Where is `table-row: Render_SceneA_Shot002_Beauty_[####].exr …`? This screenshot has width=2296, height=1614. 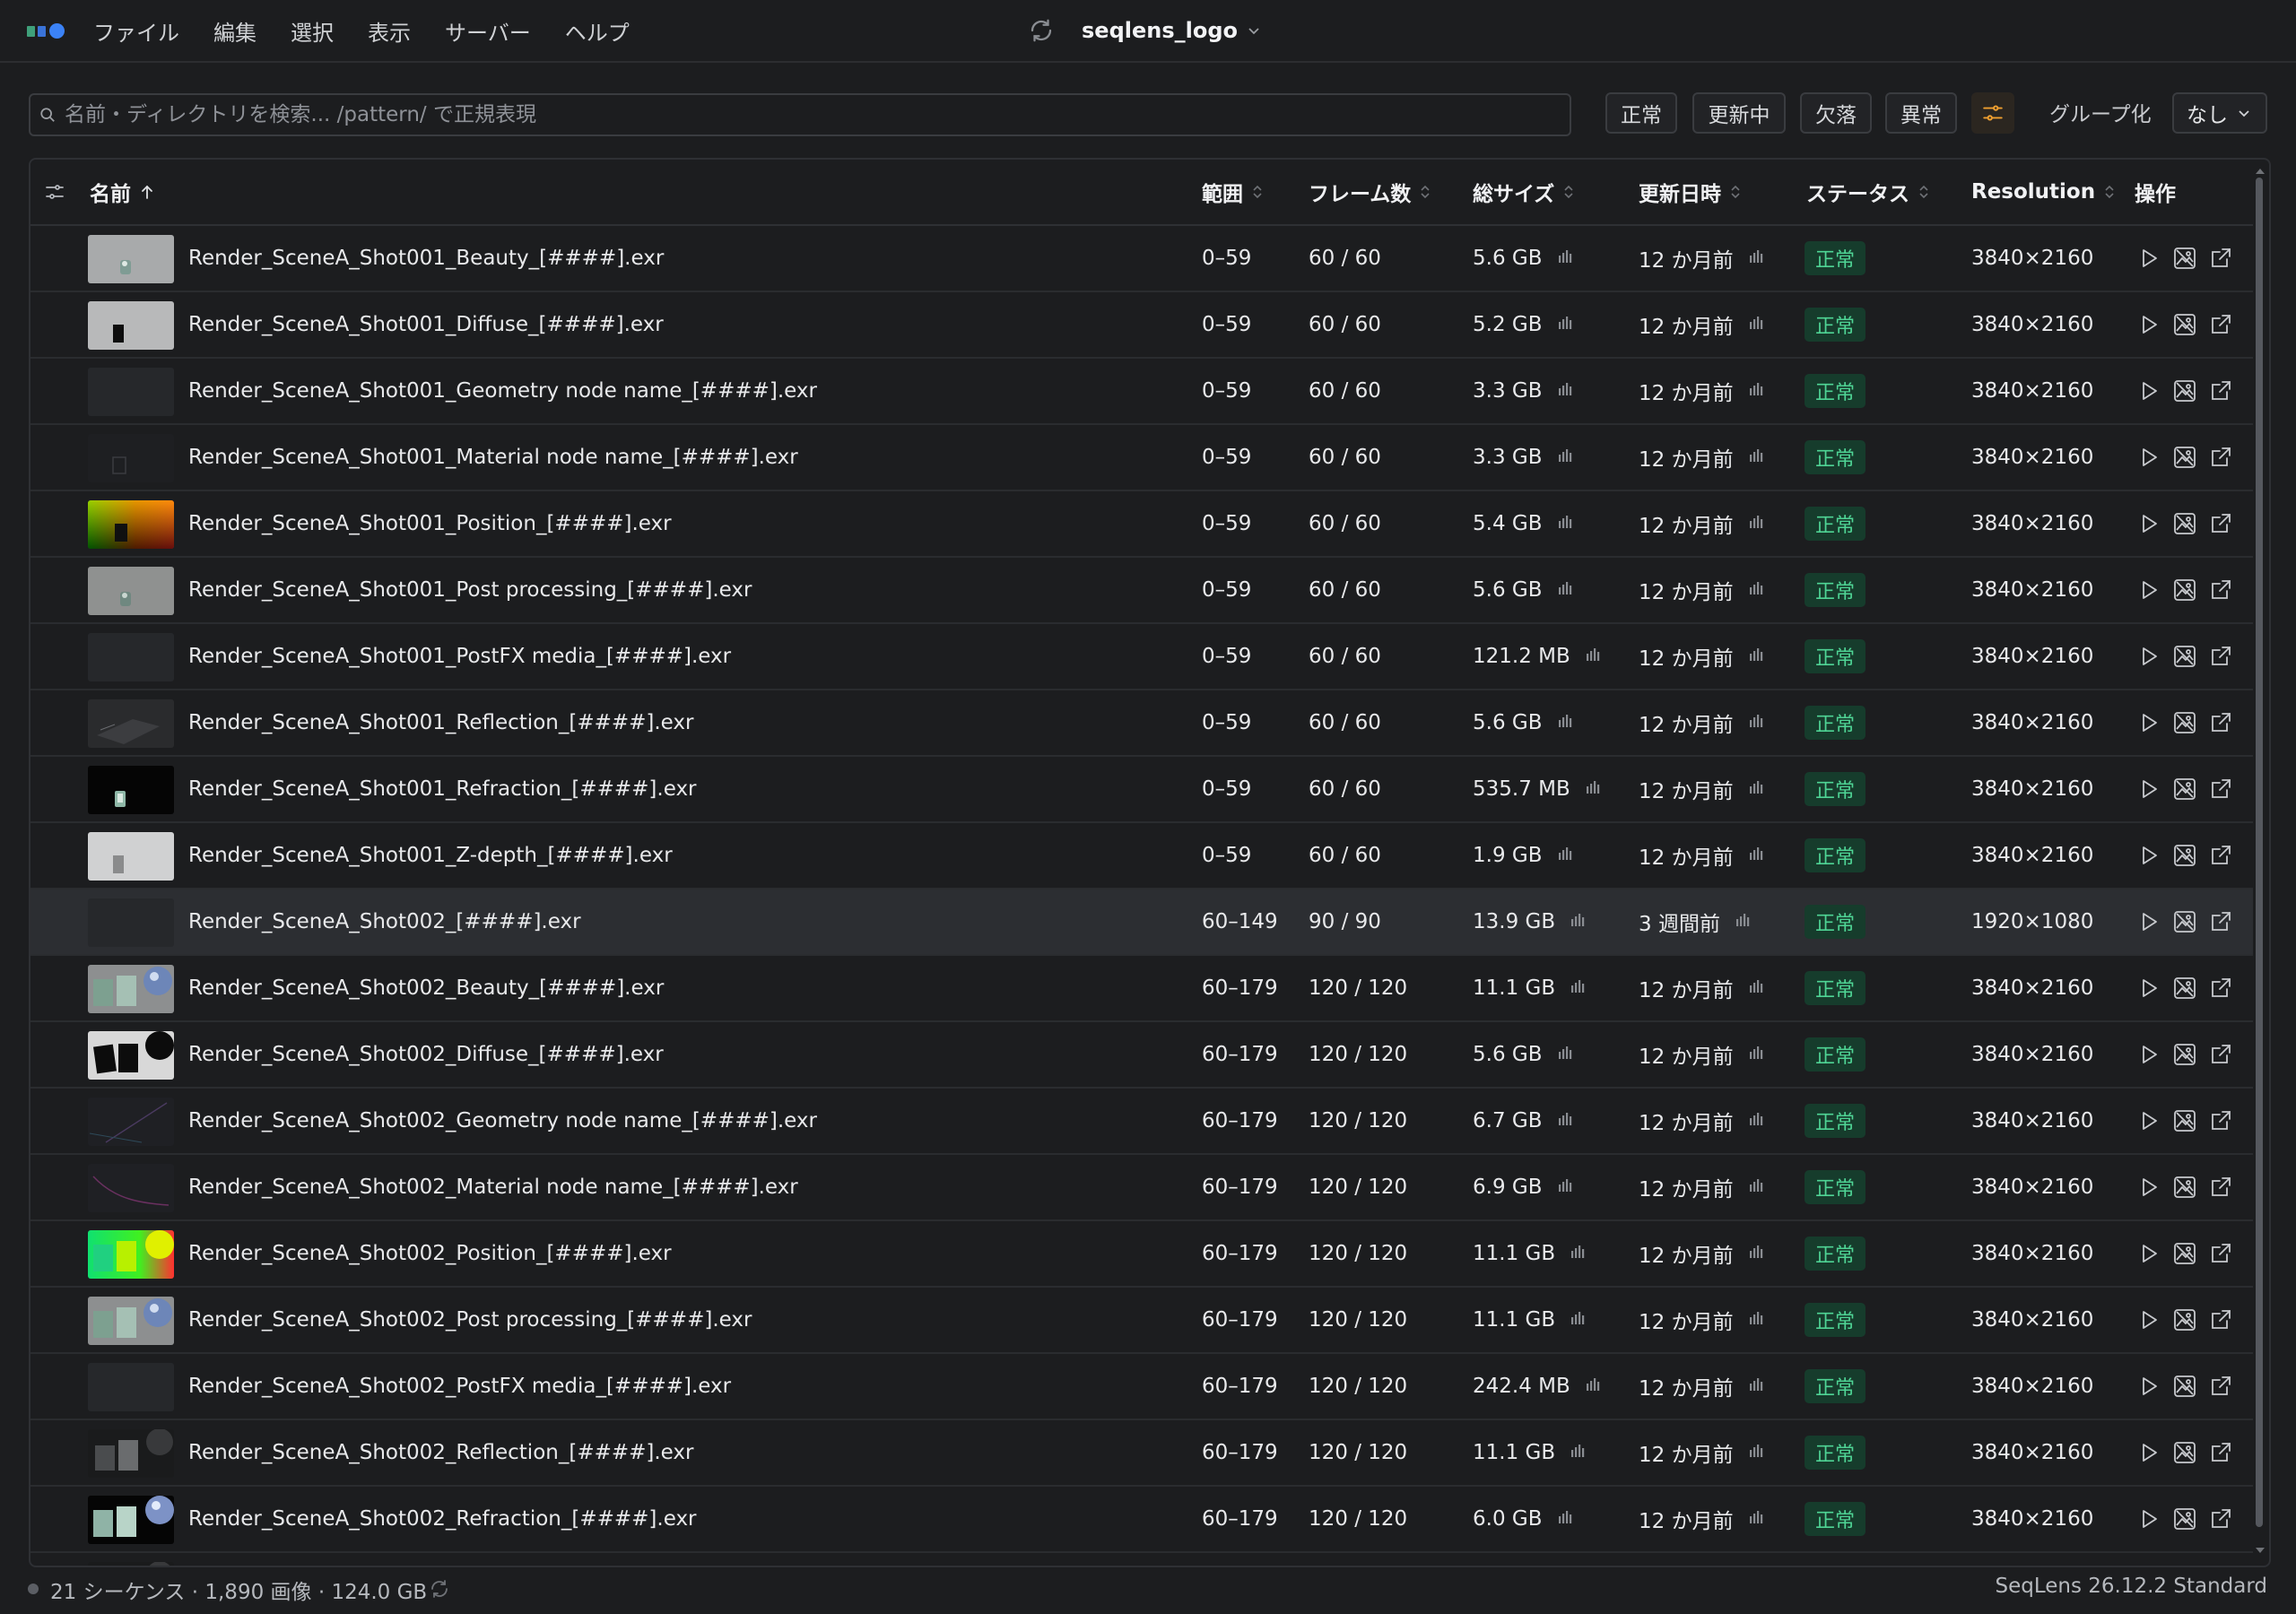
table-row: Render_SceneA_Shot002_Beauty_[####].exr … is located at coordinates (1141, 989).